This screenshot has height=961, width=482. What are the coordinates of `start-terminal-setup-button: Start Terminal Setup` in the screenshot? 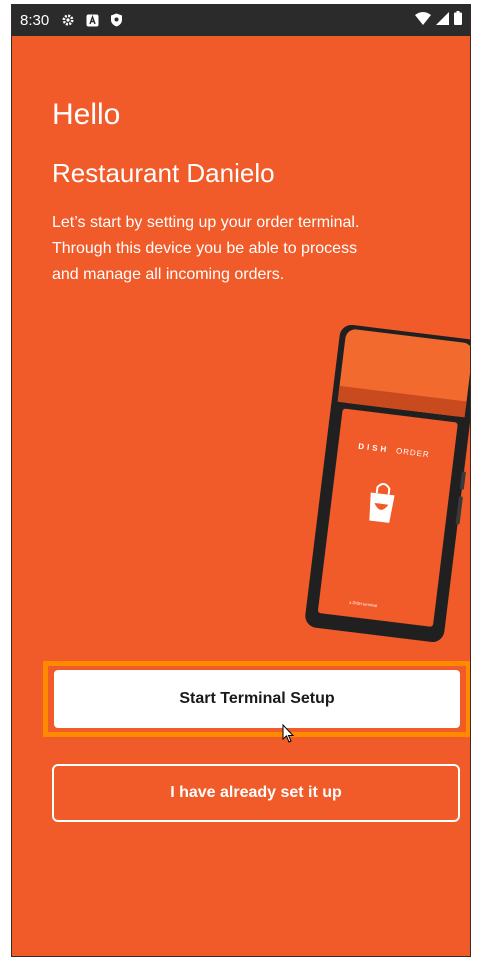 It's located at (257, 699).